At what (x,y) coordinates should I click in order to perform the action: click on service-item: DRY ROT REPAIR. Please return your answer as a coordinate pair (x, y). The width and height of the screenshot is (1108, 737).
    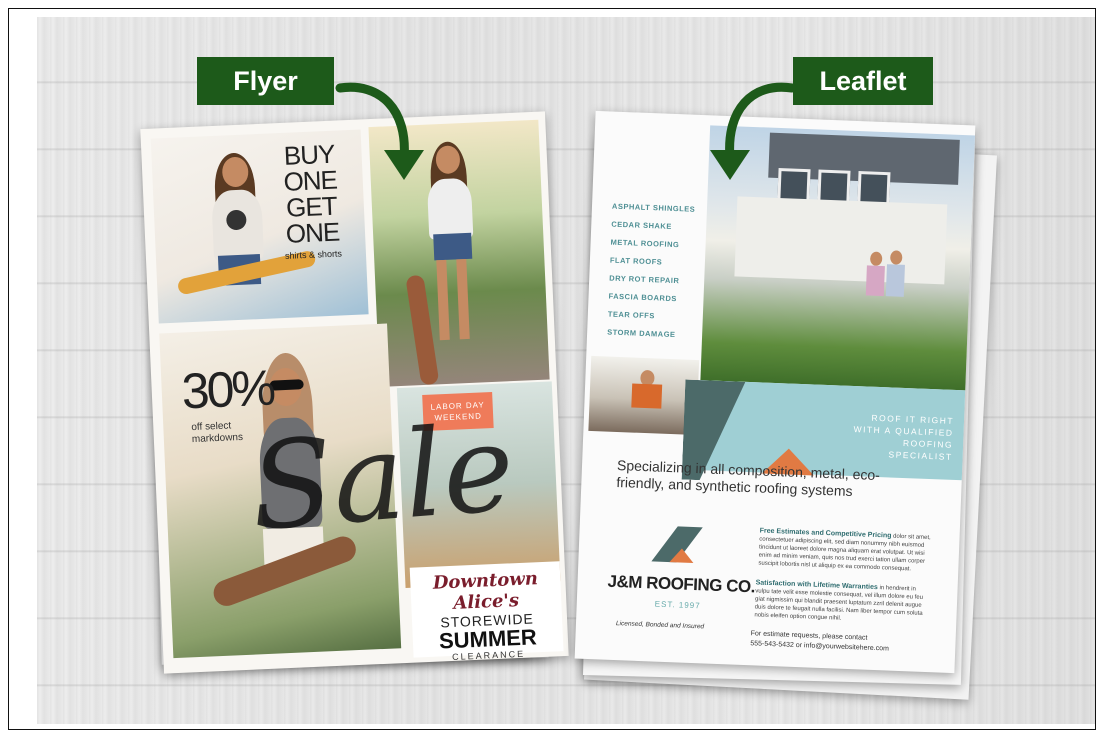
    Looking at the image, I should click on (644, 279).